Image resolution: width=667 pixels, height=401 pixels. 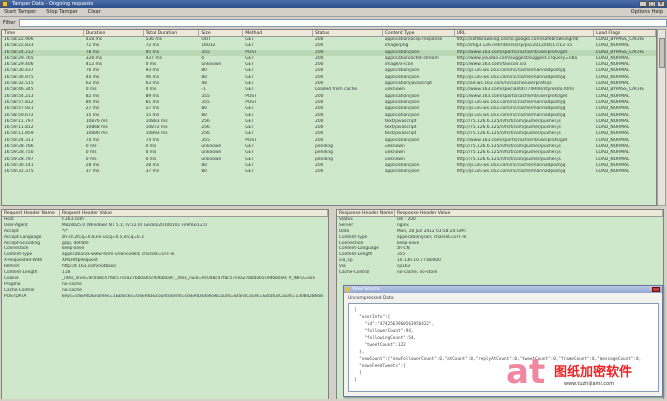 I want to click on watermark-logo: at 图纸加密软件 www.tuzhijiami.com, so click(x=586, y=377).